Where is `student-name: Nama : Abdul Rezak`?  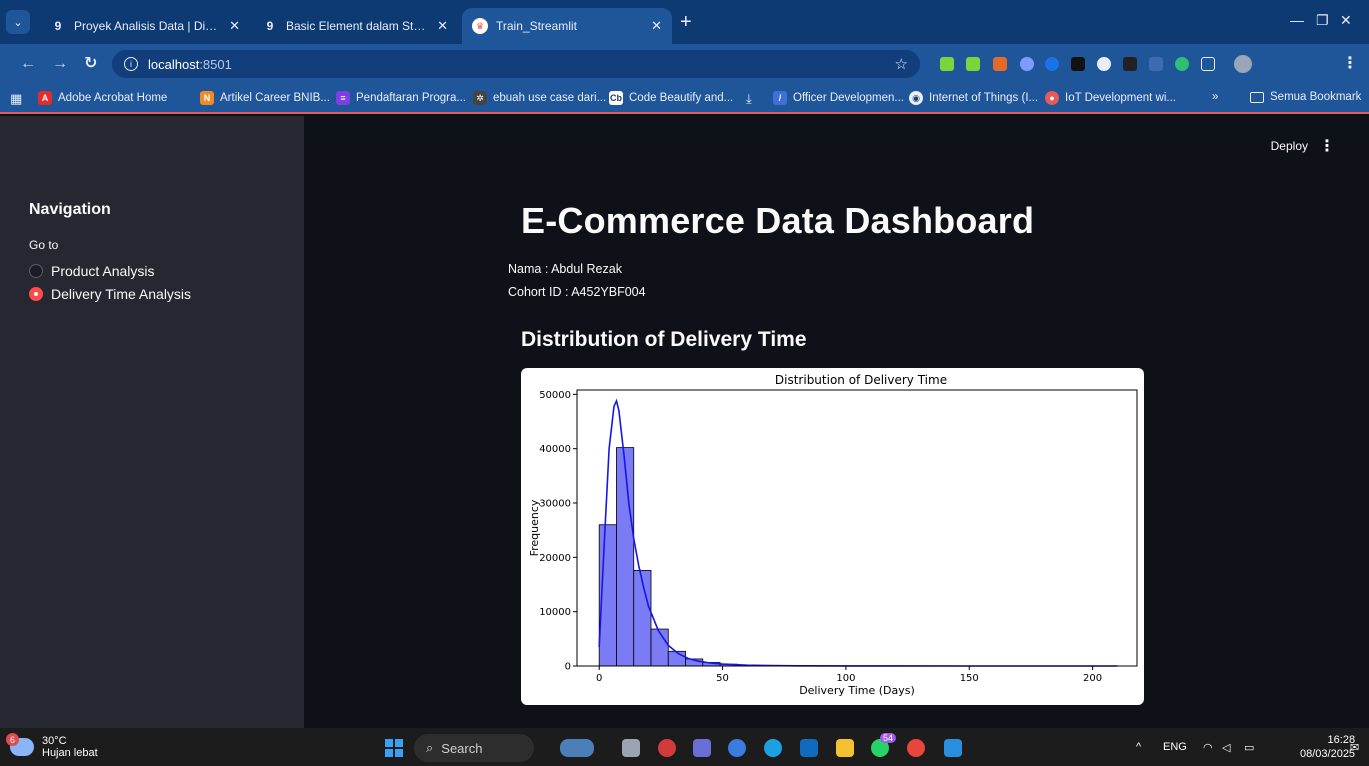 student-name: Nama : Abdul Rezak is located at coordinates (565, 269).